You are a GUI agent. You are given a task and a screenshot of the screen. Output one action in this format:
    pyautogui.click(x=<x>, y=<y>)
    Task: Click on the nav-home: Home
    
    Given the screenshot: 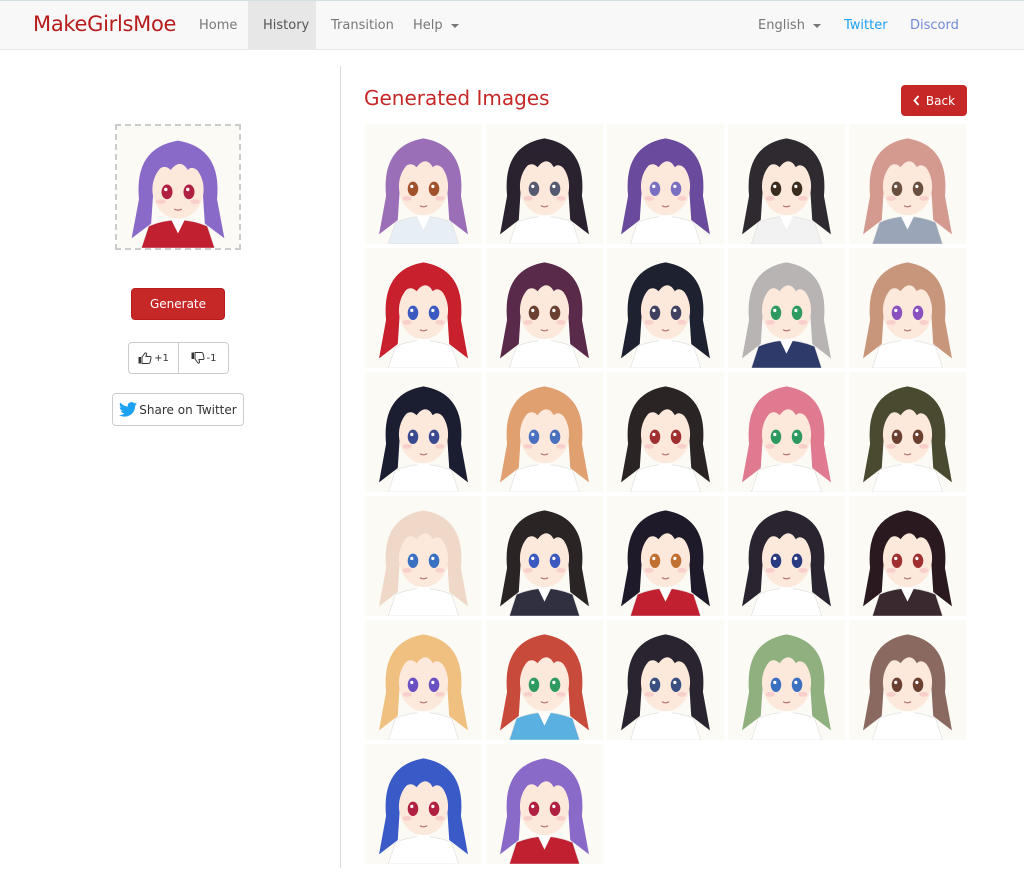 What is the action you would take?
    pyautogui.click(x=218, y=25)
    